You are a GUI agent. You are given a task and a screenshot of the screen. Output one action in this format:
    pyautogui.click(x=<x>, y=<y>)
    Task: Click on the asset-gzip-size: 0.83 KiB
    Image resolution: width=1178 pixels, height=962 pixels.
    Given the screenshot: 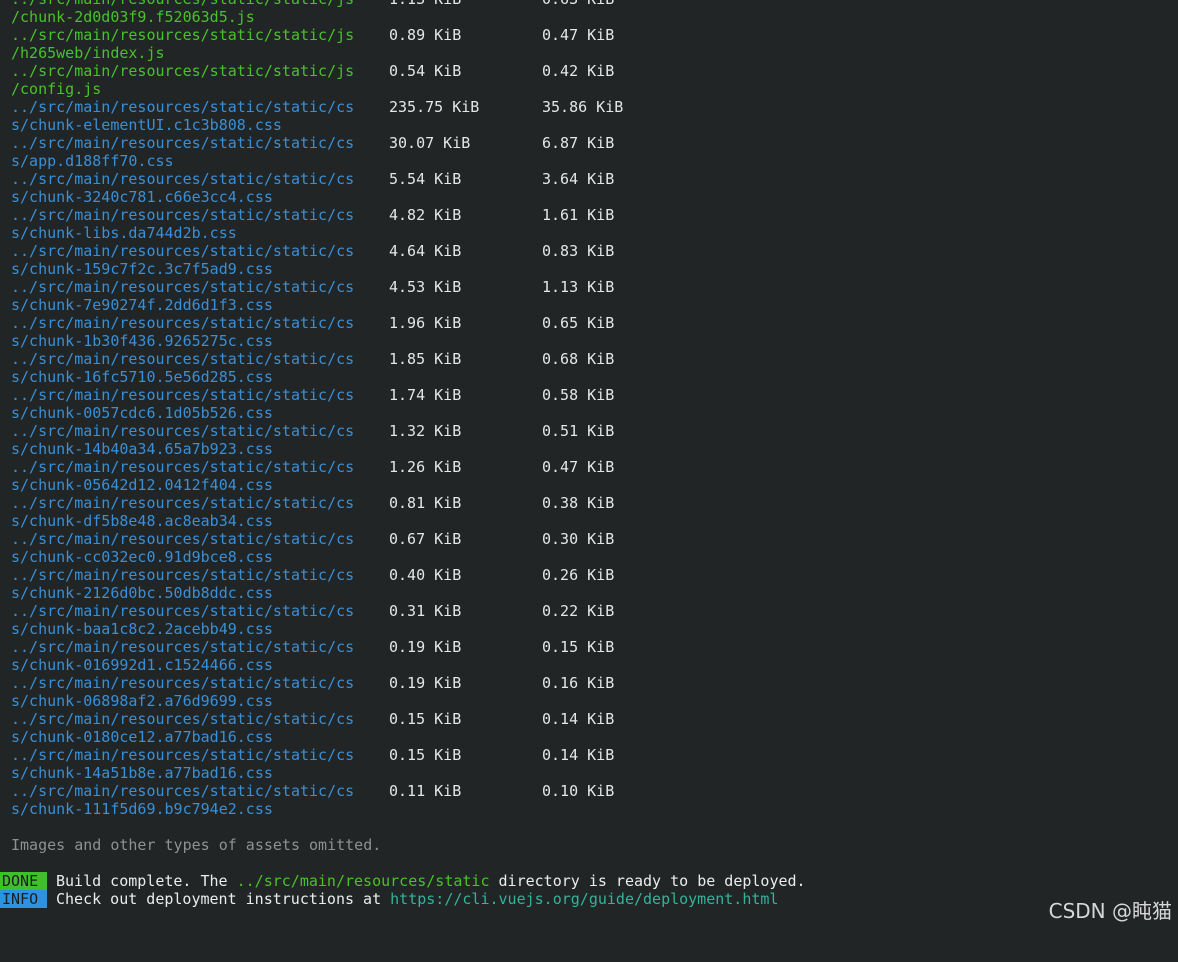 What is the action you would take?
    pyautogui.click(x=578, y=251)
    